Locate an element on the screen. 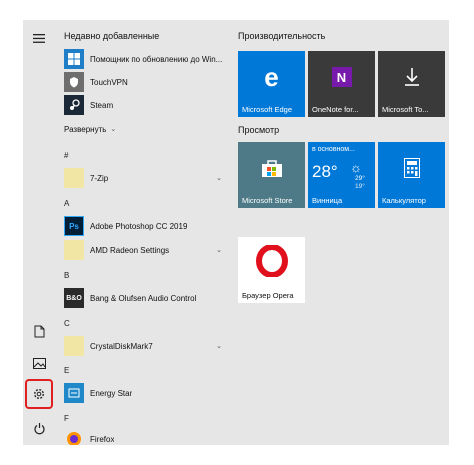  weather-low: 19° is located at coordinates (360, 186).